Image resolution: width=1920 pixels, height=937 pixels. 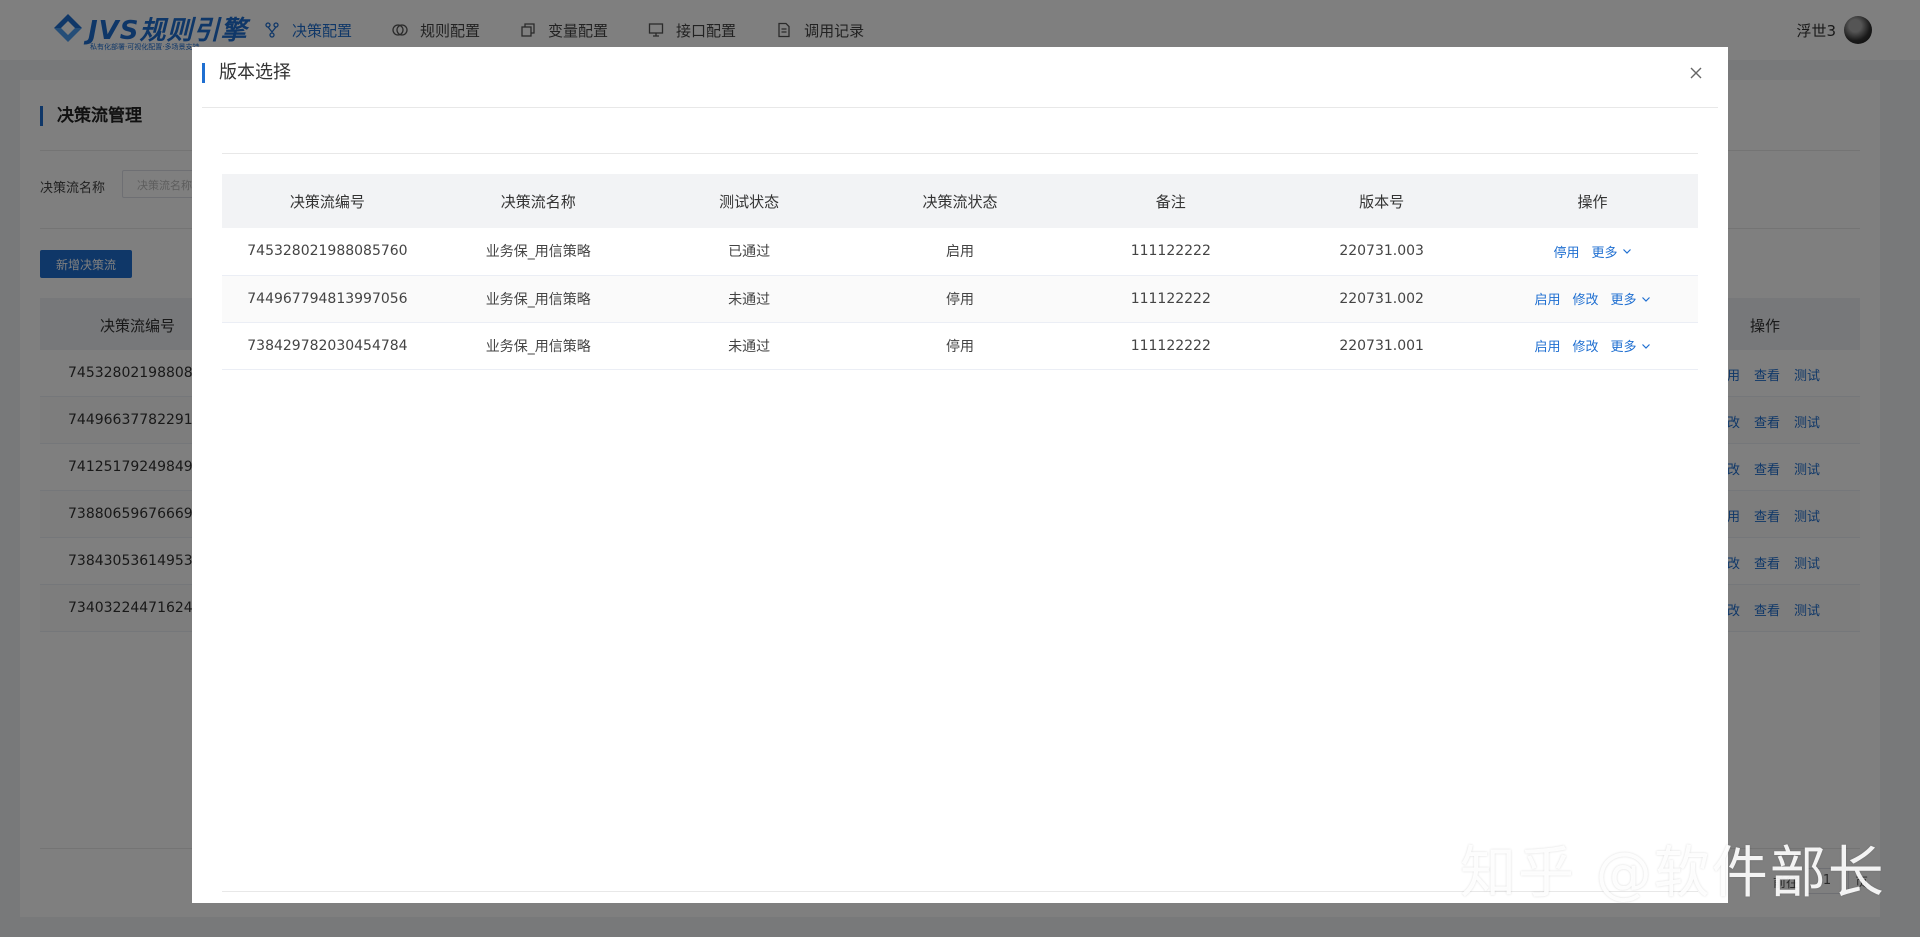 I want to click on watermark: 知乎 @软件部长, so click(x=1673, y=873).